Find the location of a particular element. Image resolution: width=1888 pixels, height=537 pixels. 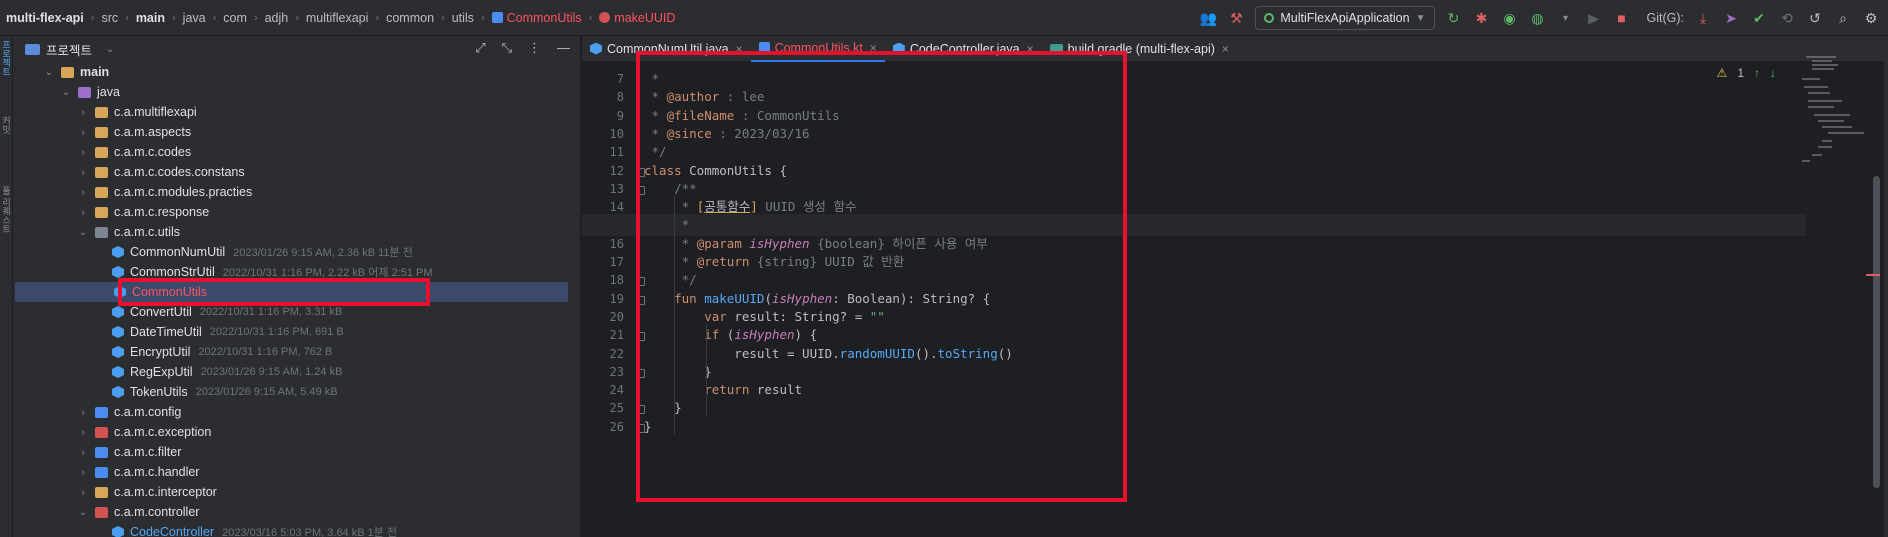

tree-item: ⌄ c.a.m.controller is located at coordinates (290, 512).